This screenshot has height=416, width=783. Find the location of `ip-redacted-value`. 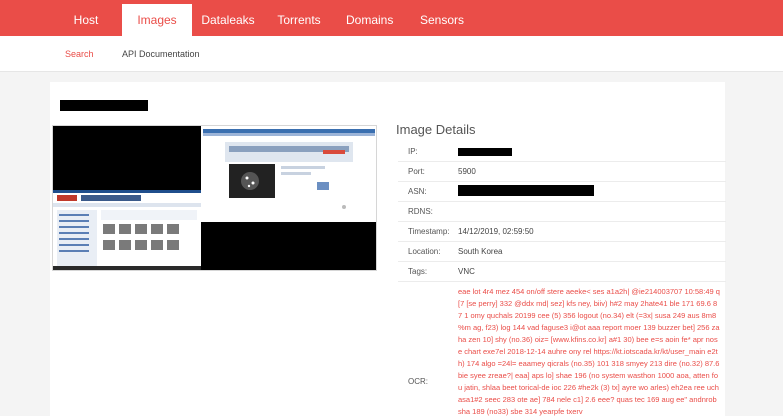

ip-redacted-value is located at coordinates (485, 152).